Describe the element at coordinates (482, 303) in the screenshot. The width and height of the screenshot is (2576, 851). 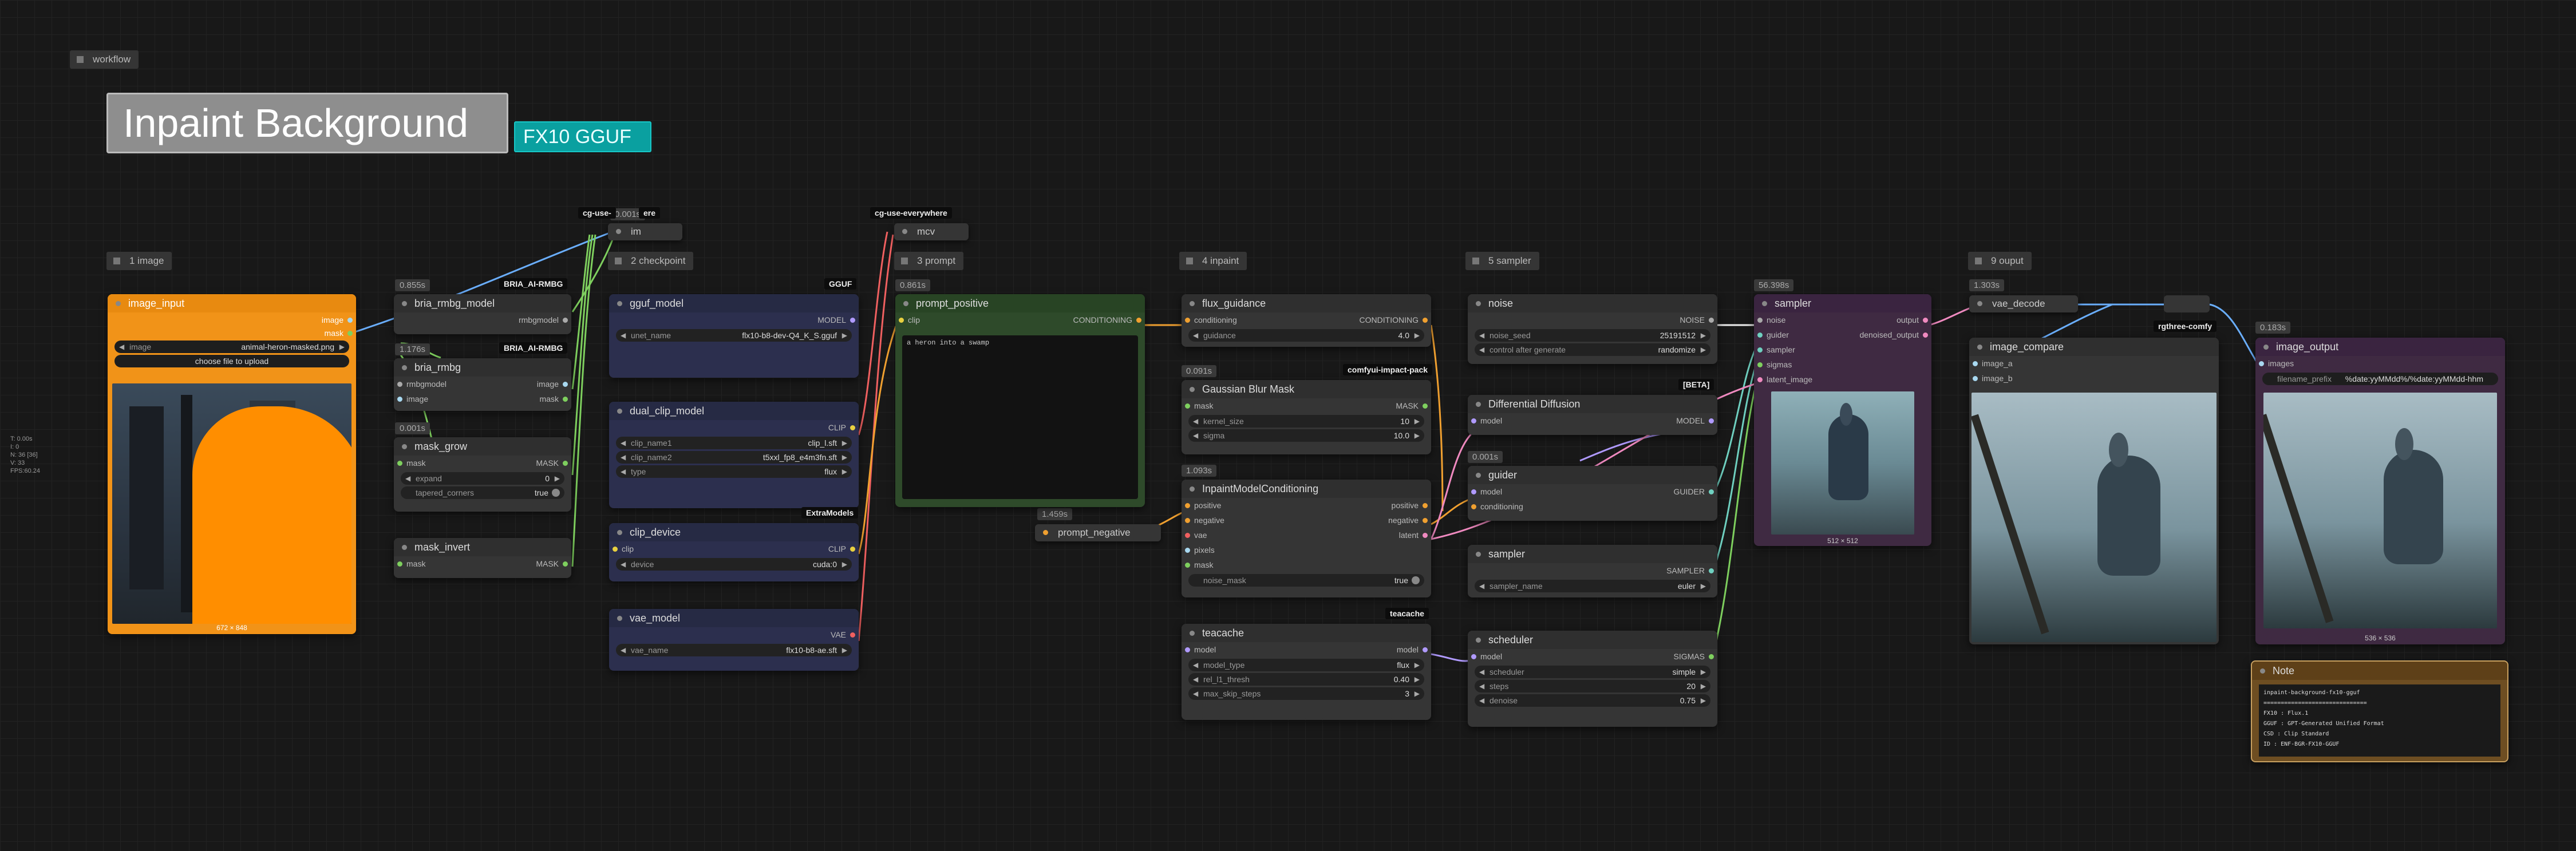
I see `node-title: bria_rmbg_model` at that location.